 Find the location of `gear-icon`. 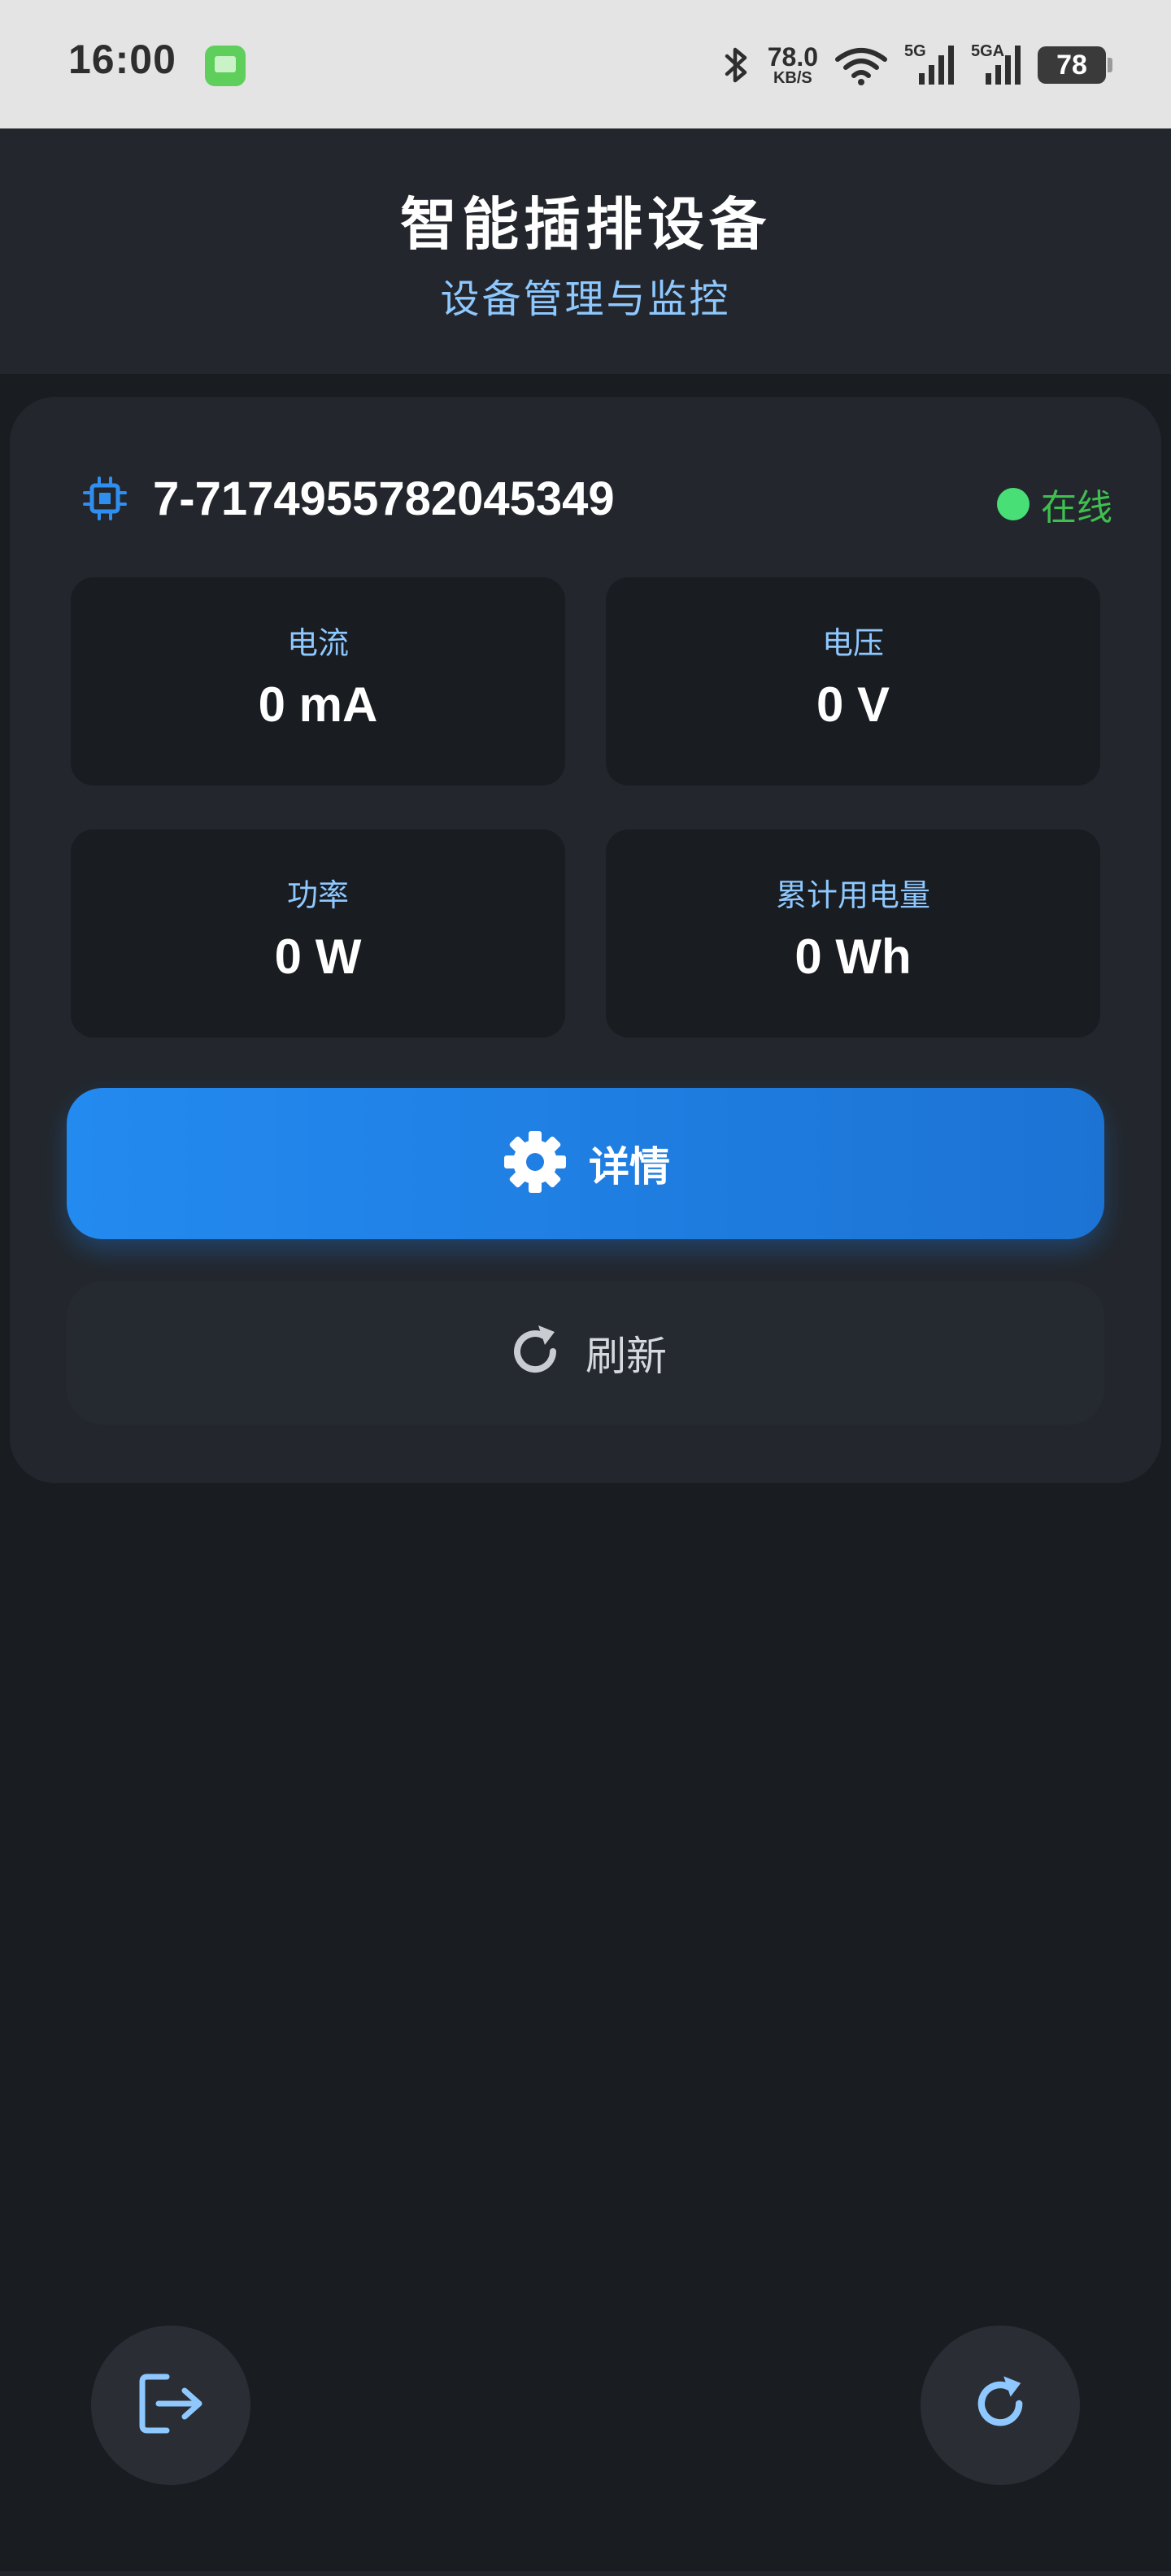

gear-icon is located at coordinates (535, 1163).